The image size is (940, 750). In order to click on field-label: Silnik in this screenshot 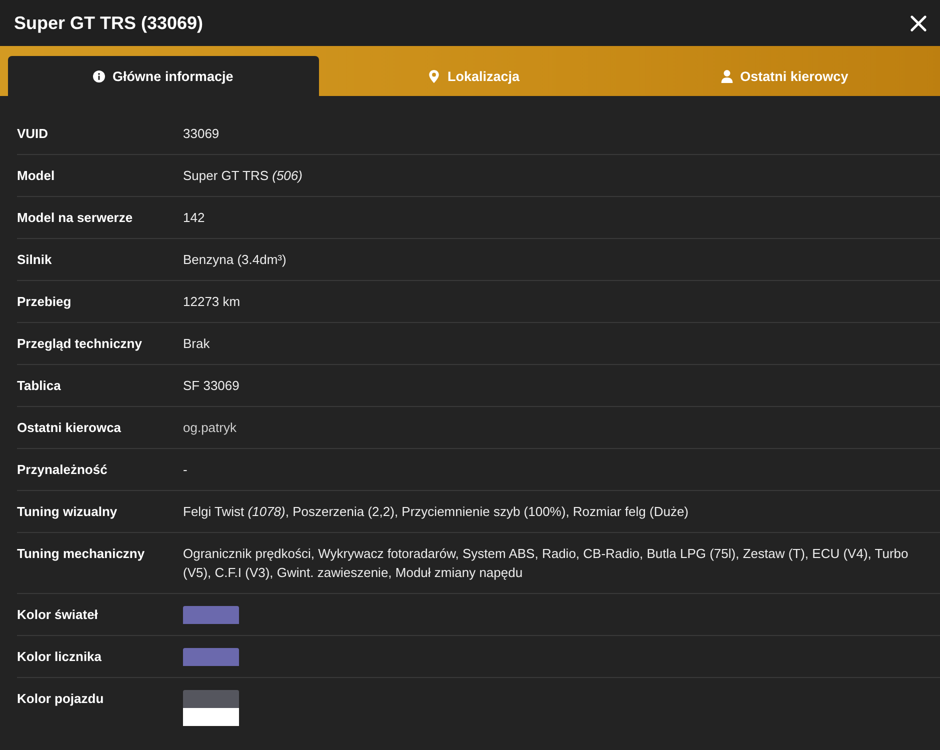, I will do `click(35, 260)`.